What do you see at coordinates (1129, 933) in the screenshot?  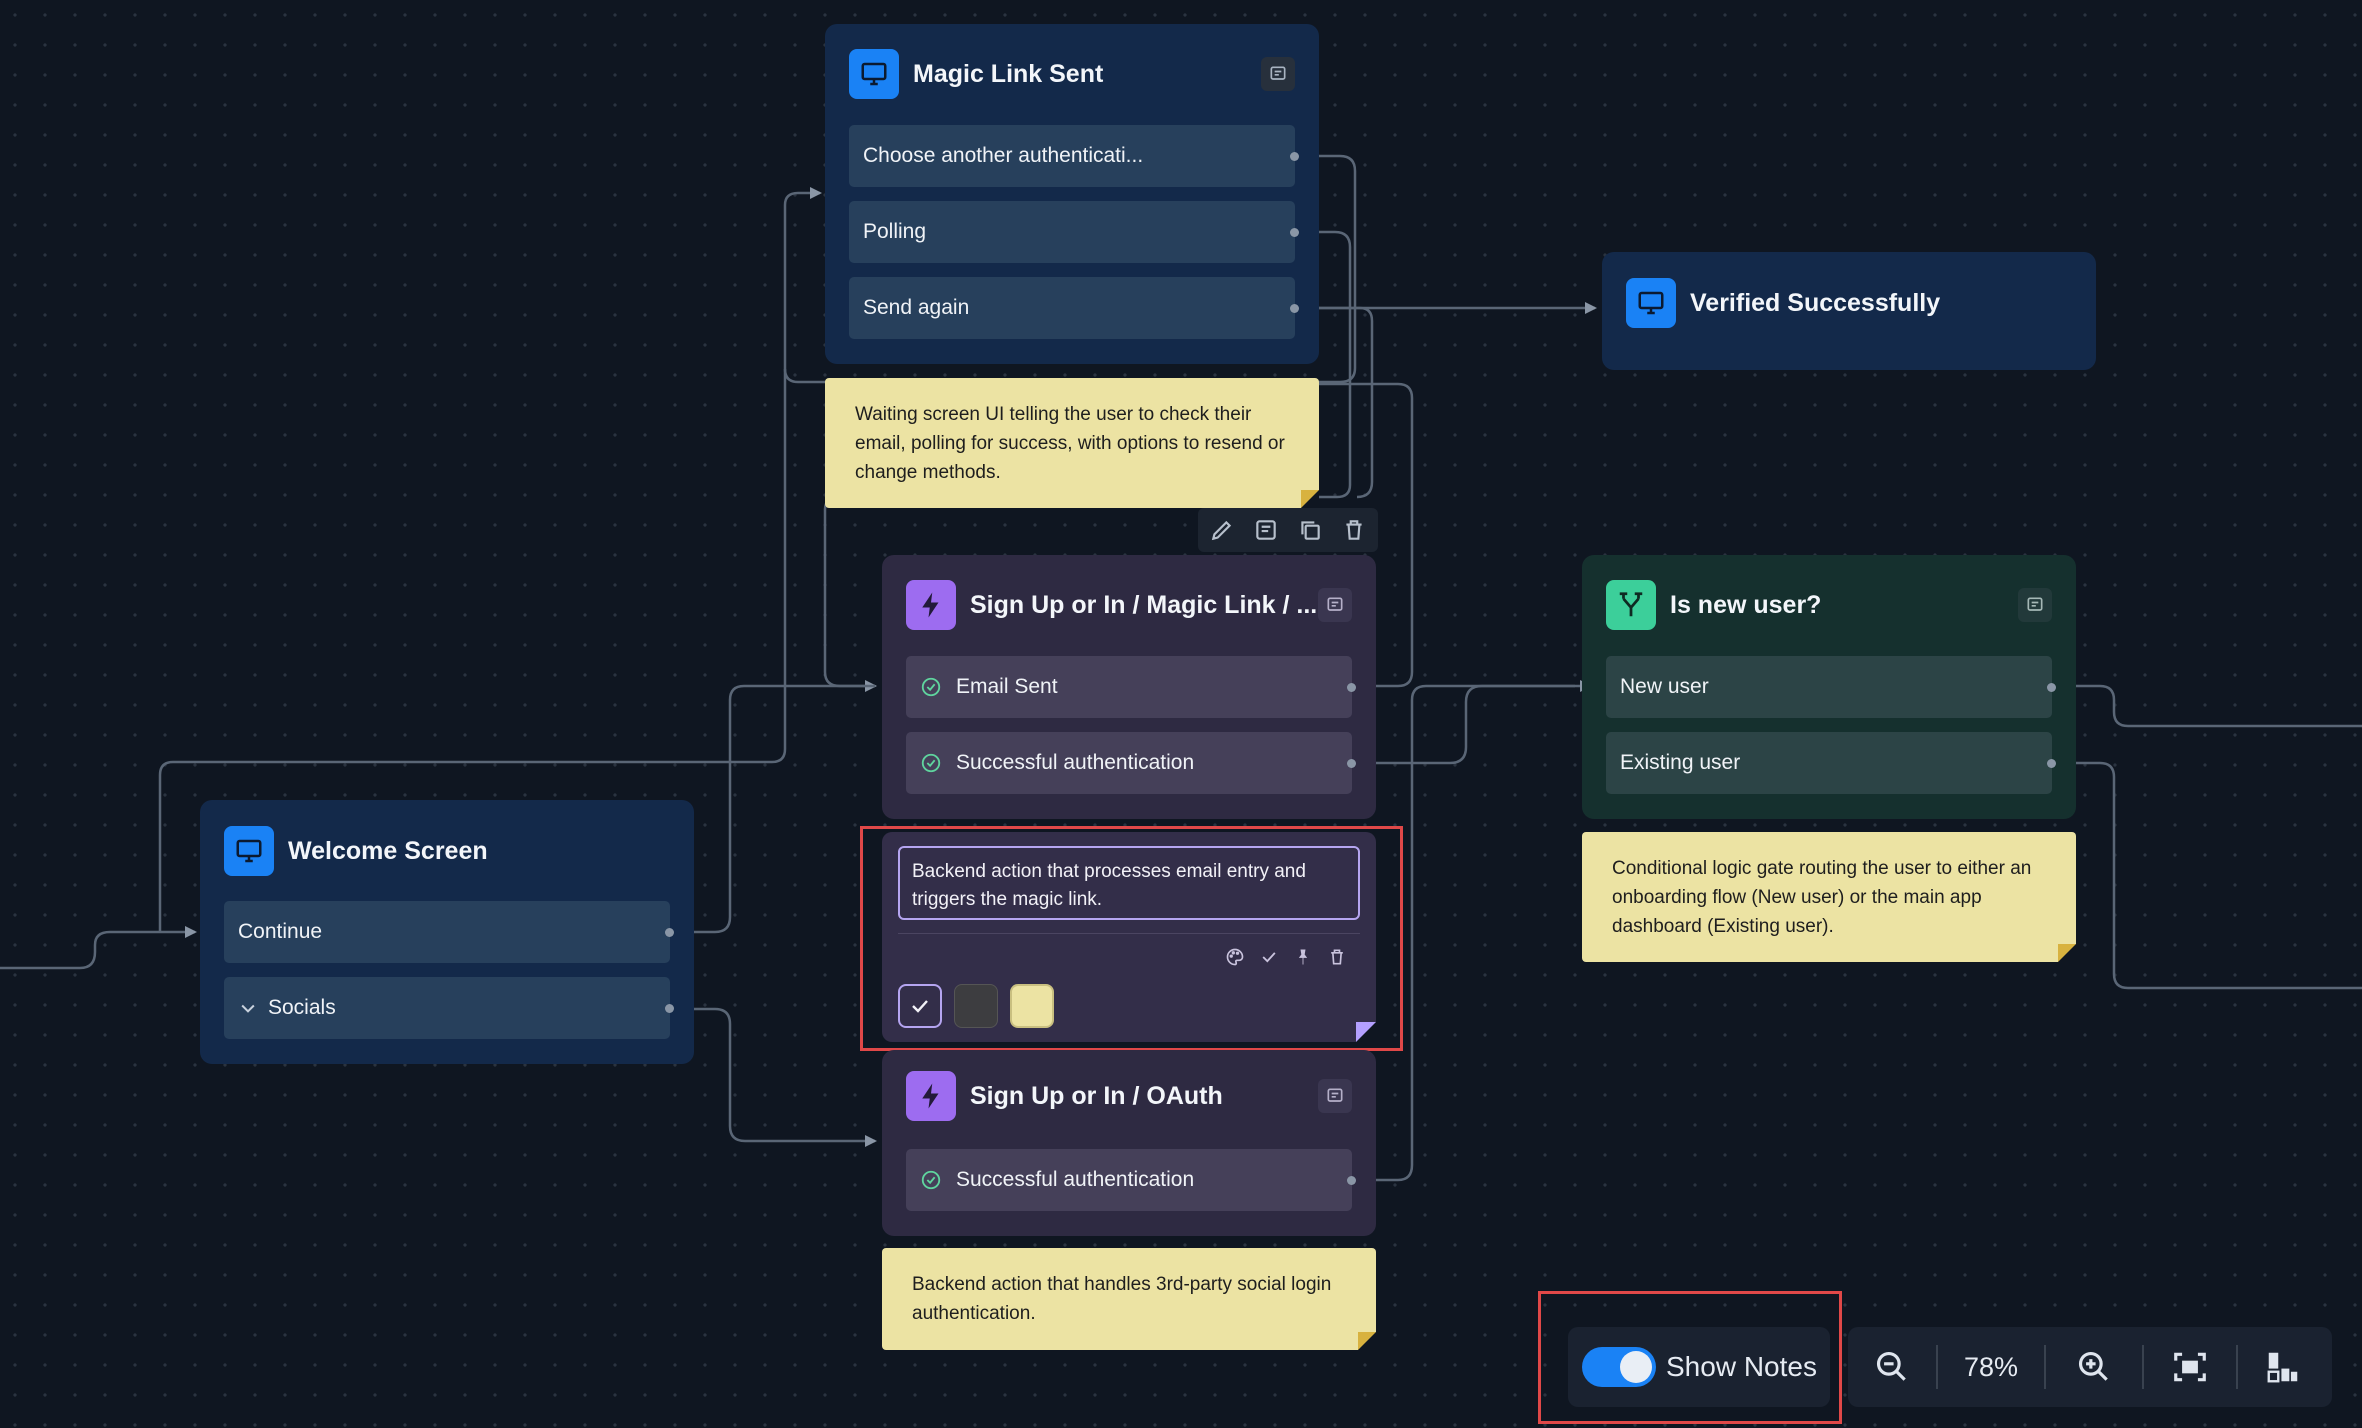 I see `note-divider` at bounding box center [1129, 933].